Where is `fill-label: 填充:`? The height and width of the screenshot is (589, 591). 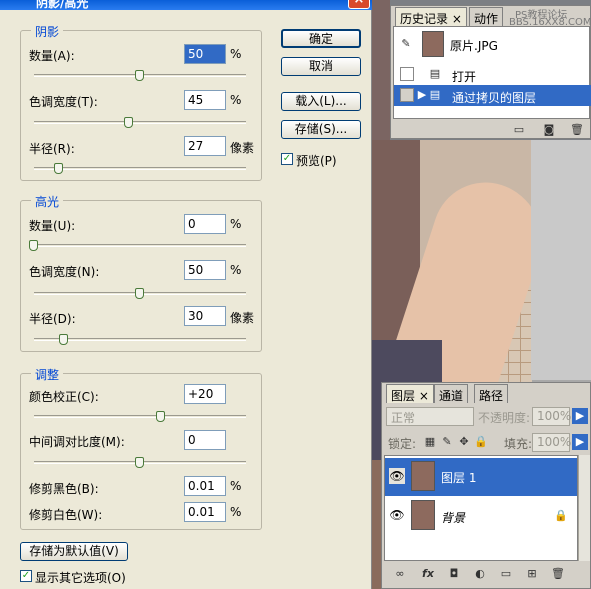
fill-label: 填充: is located at coordinates (518, 444).